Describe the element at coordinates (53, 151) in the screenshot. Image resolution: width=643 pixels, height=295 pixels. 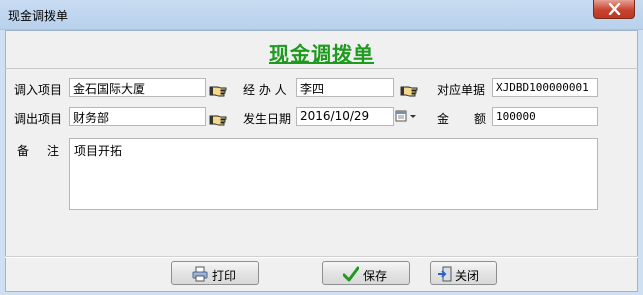
I see `remark-label-right: 注` at that location.